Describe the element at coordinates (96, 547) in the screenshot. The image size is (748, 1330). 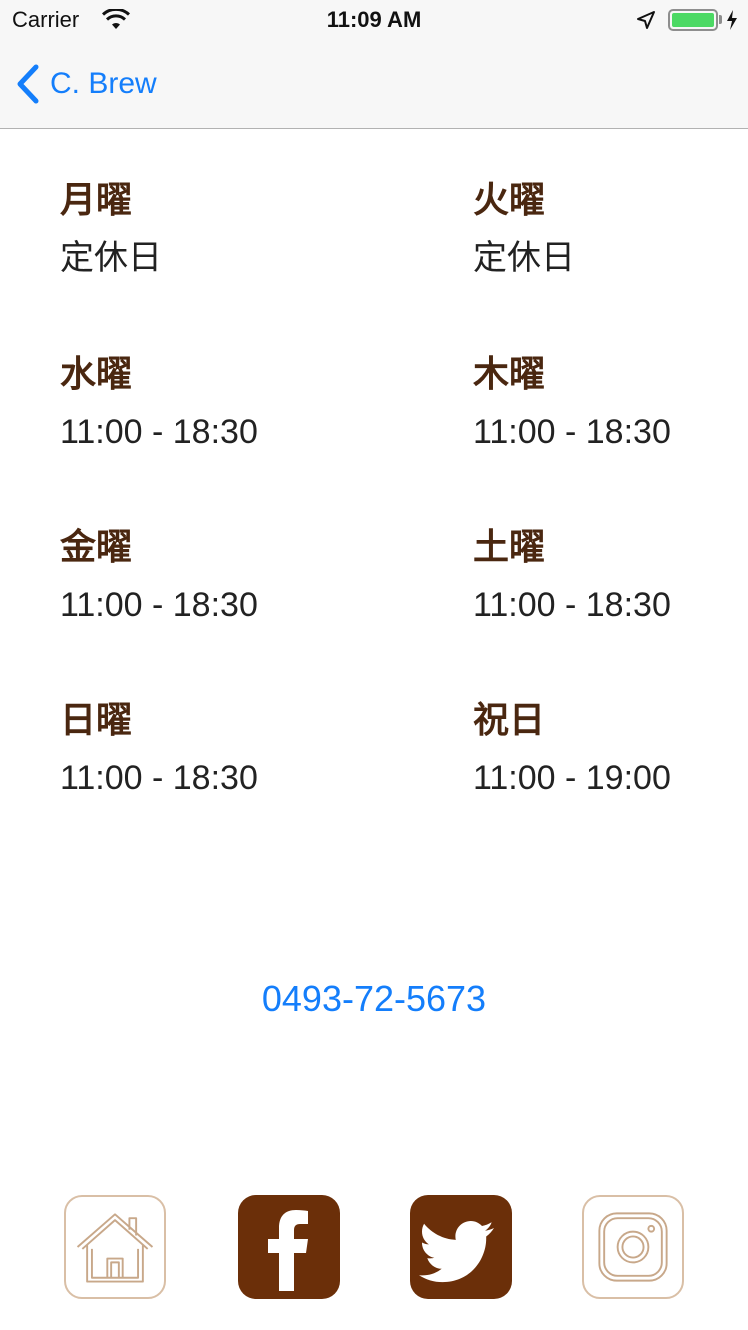
I see `day-label: 金曜` at that location.